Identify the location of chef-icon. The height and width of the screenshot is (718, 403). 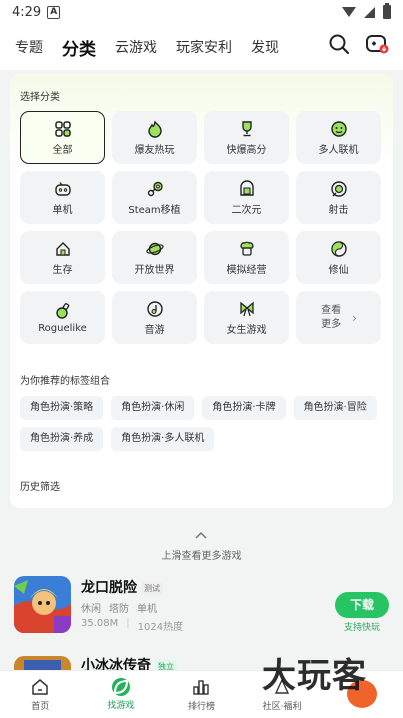
(246, 248).